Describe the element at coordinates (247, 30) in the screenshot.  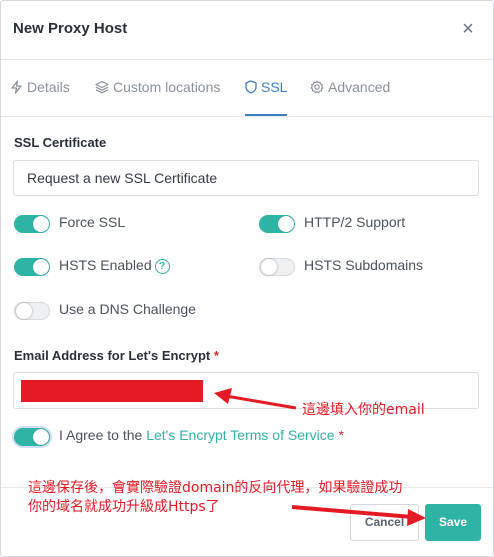
I see `dialog-header: New Proxy Host ×` at that location.